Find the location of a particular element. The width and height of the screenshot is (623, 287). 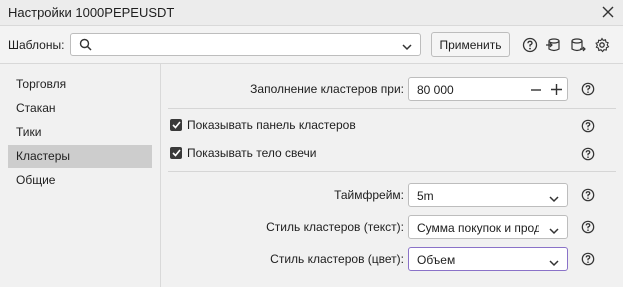

title-bar: Настройки 1000PEPEUSDT is located at coordinates (311, 13).